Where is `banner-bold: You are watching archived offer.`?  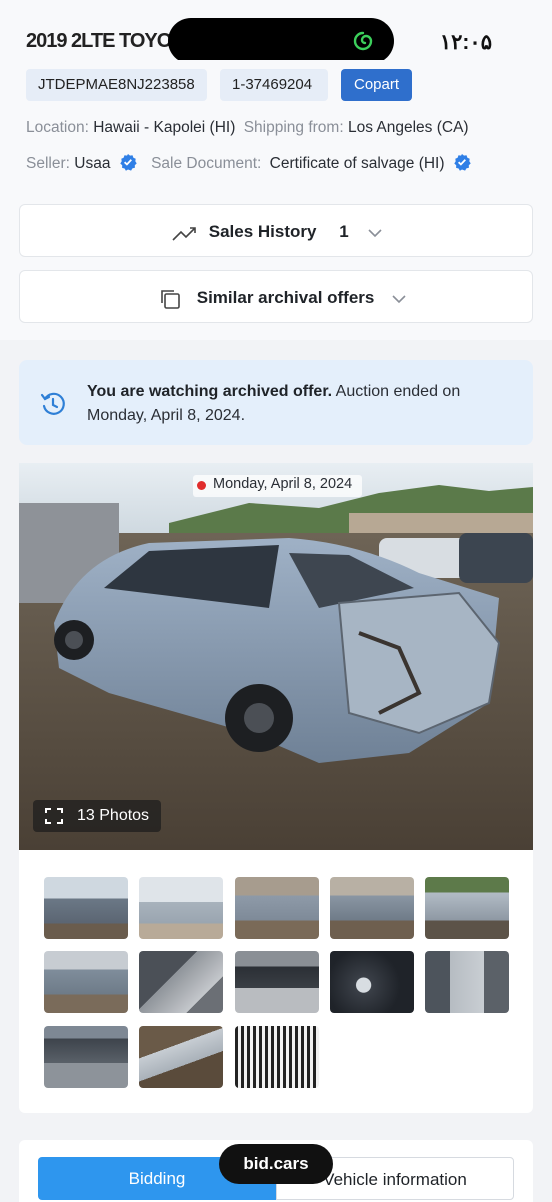 banner-bold: You are watching archived offer. is located at coordinates (210, 391).